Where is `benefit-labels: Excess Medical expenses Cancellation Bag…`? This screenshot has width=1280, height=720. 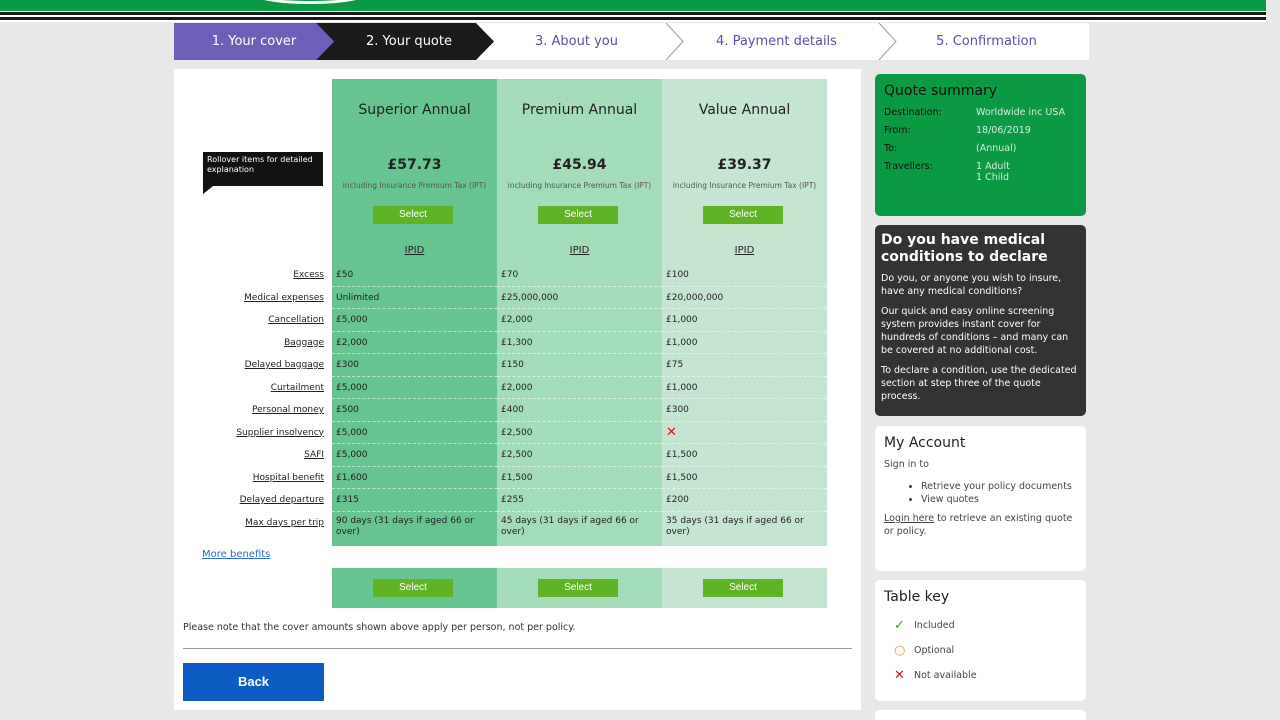 benefit-labels: Excess Medical expenses Cancellation Bag… is located at coordinates (249, 399).